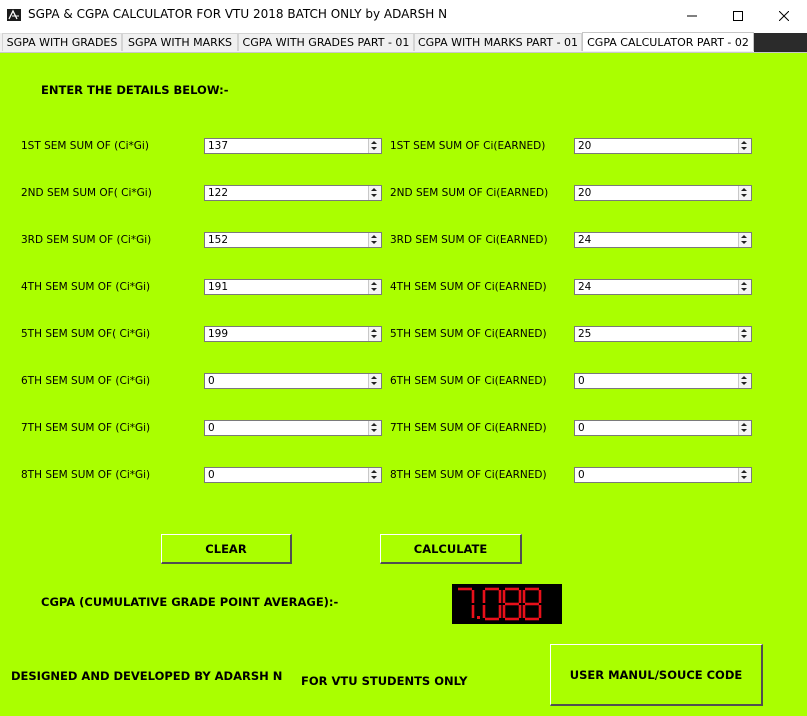  Describe the element at coordinates (469, 240) in the screenshot. I see `sem3-sum-ci-earned-label: 3RD SEM SUM OF Ci(EARNED)` at that location.